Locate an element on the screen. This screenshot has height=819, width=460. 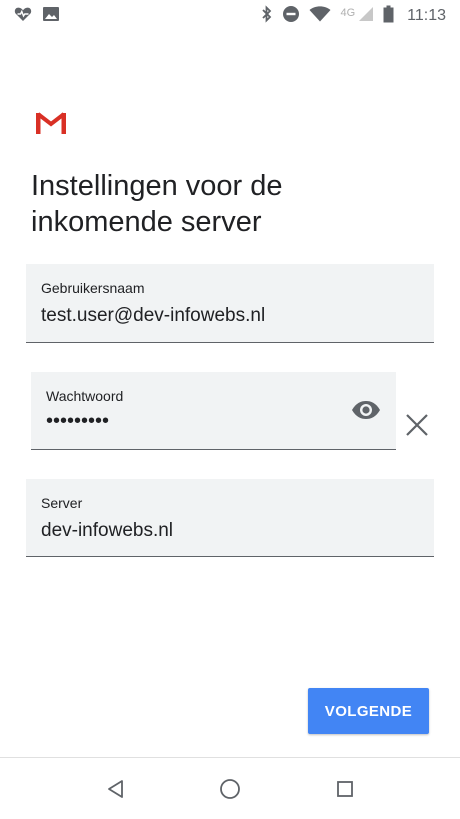
server-field: Server is located at coordinates (230, 518).